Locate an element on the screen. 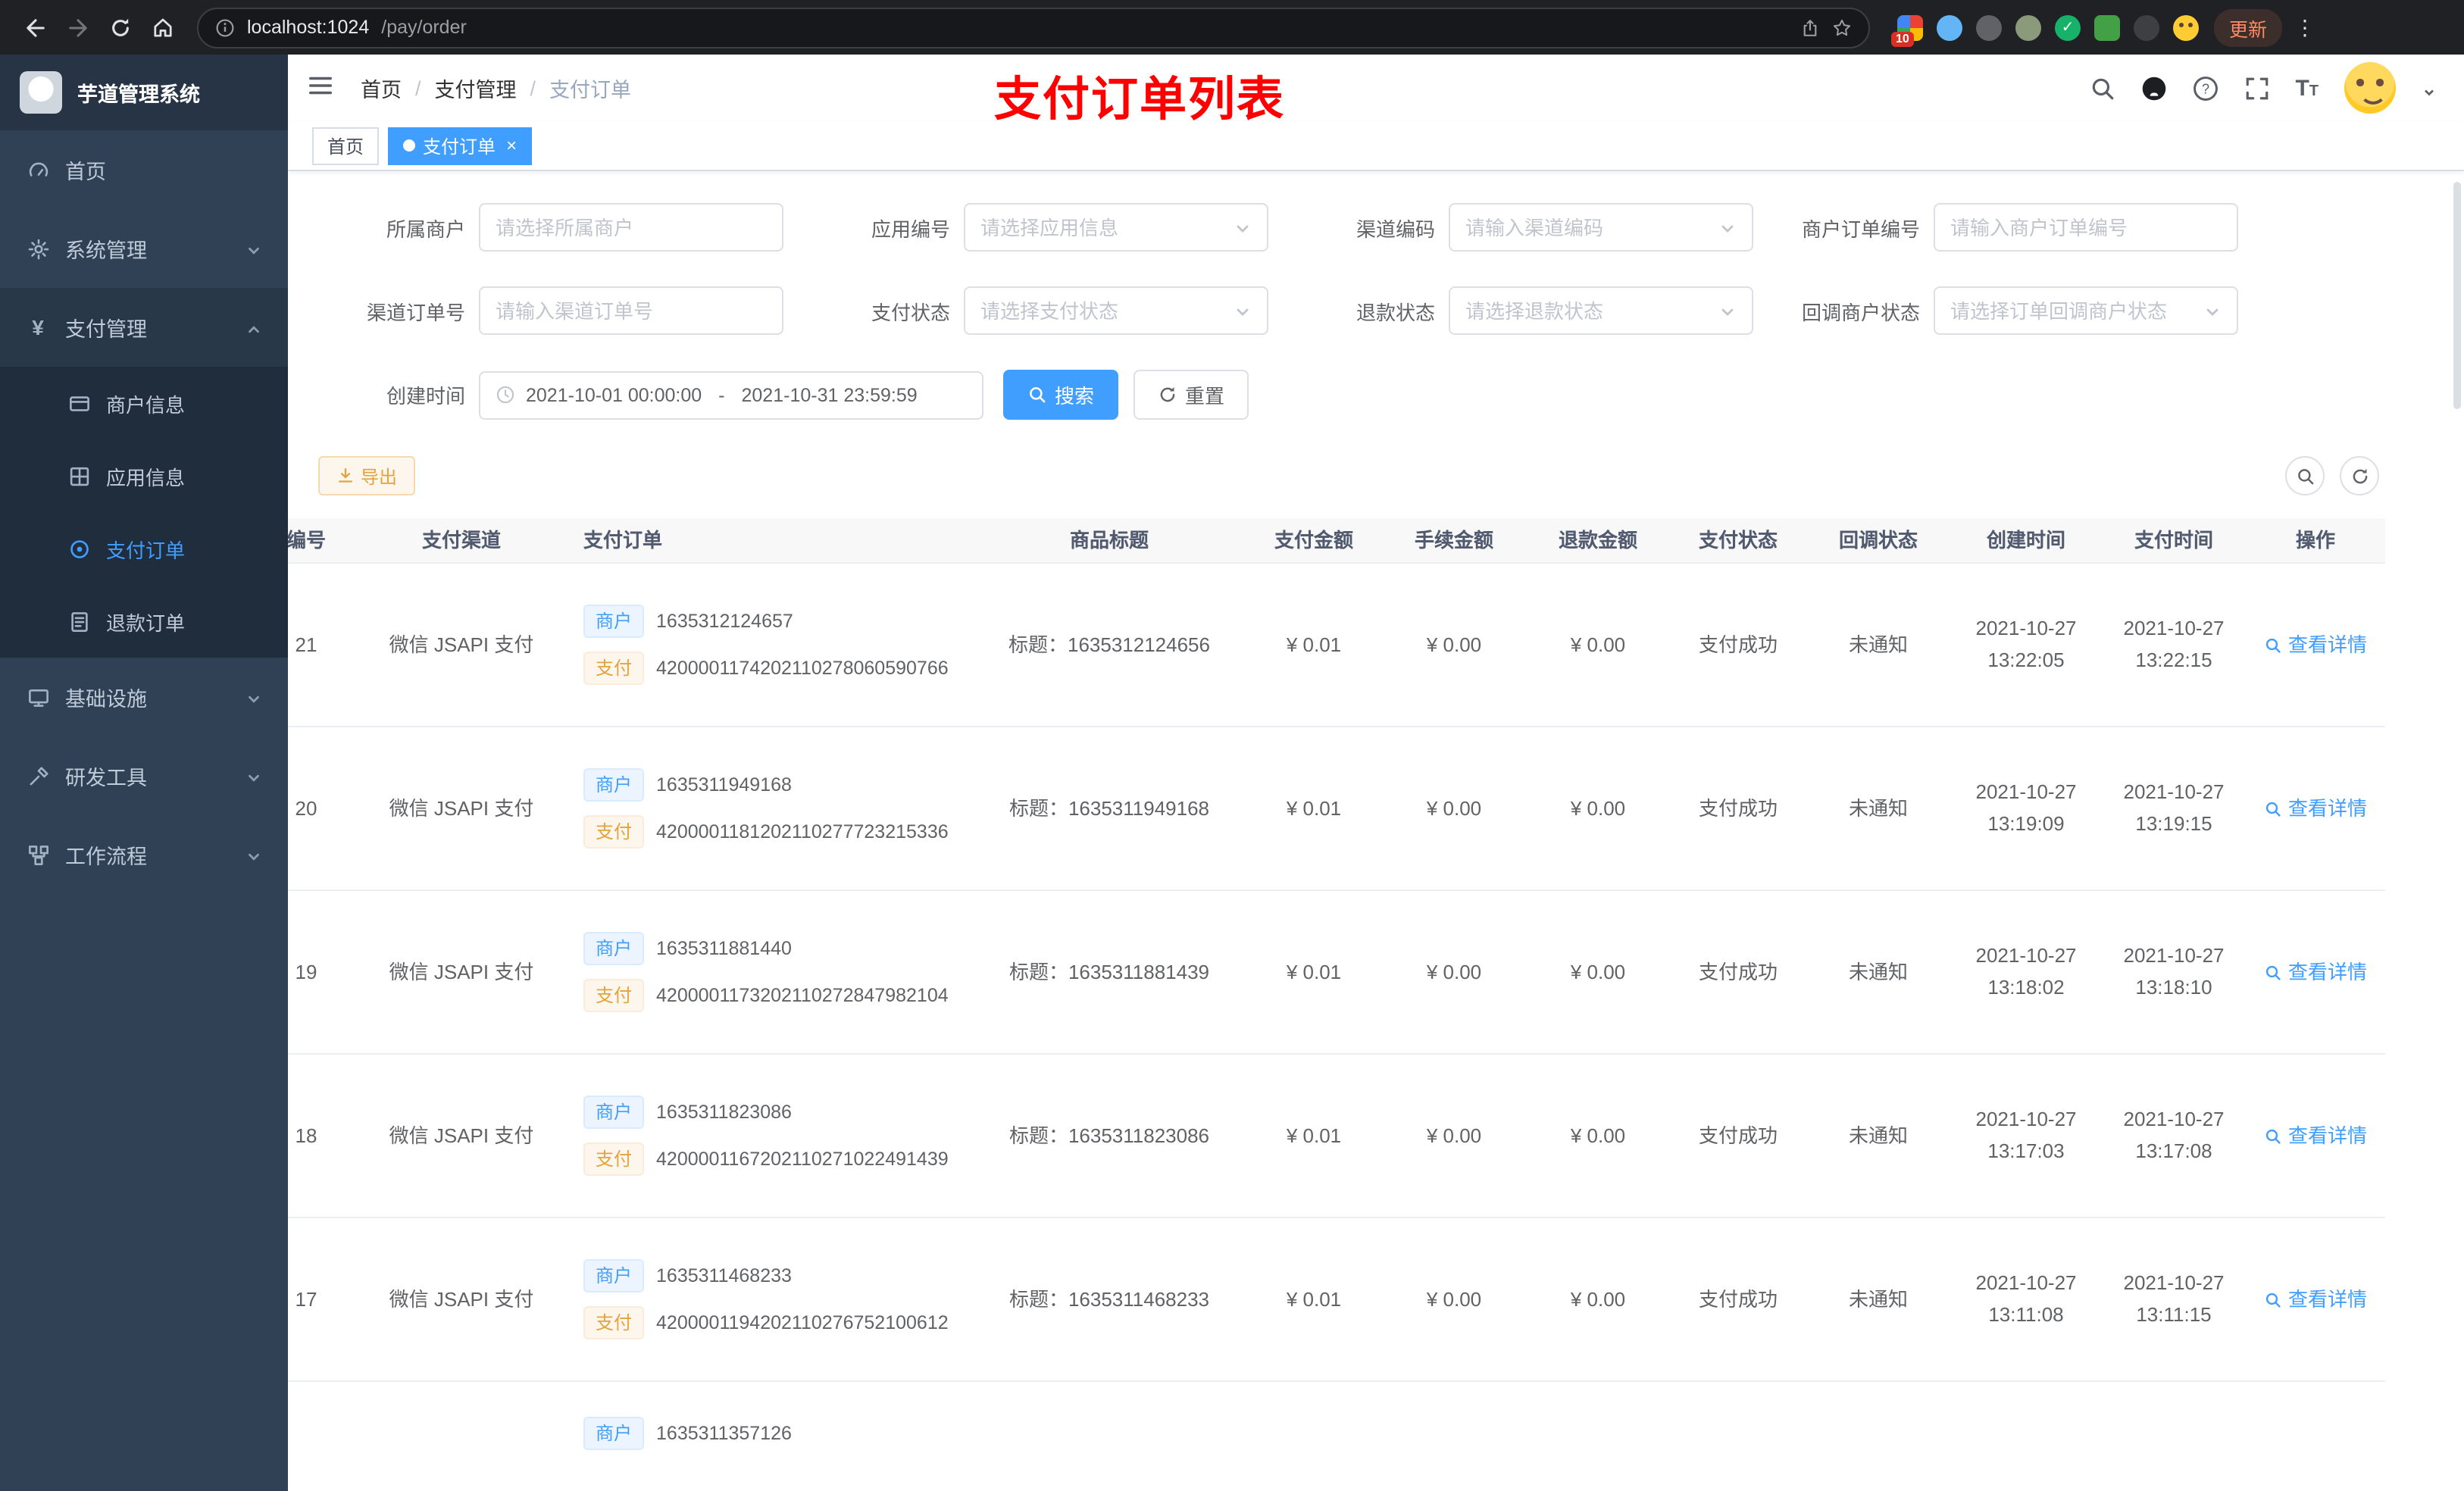 The width and height of the screenshot is (2464, 1491). close-icon: × is located at coordinates (511, 145).